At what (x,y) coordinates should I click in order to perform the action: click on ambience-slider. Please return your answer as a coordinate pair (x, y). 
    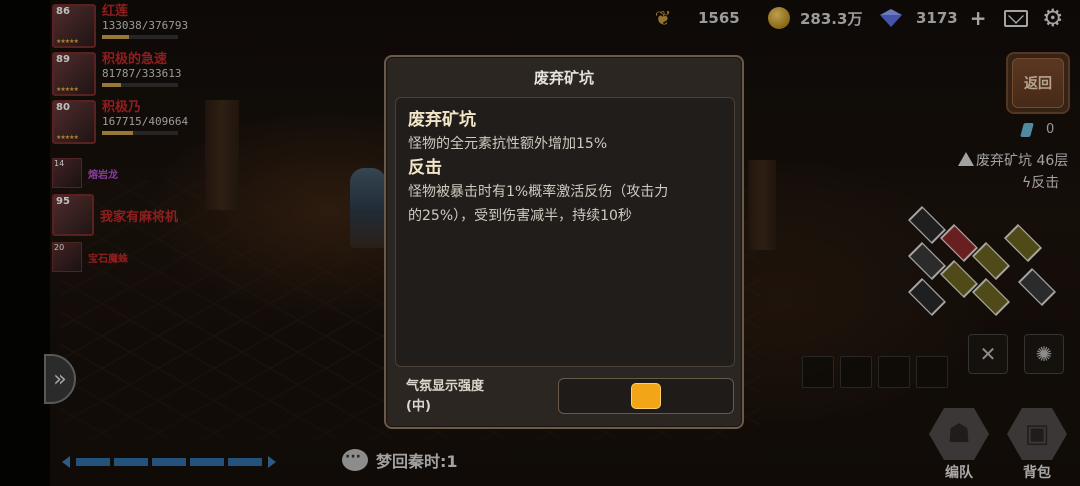
    Looking at the image, I should click on (646, 396).